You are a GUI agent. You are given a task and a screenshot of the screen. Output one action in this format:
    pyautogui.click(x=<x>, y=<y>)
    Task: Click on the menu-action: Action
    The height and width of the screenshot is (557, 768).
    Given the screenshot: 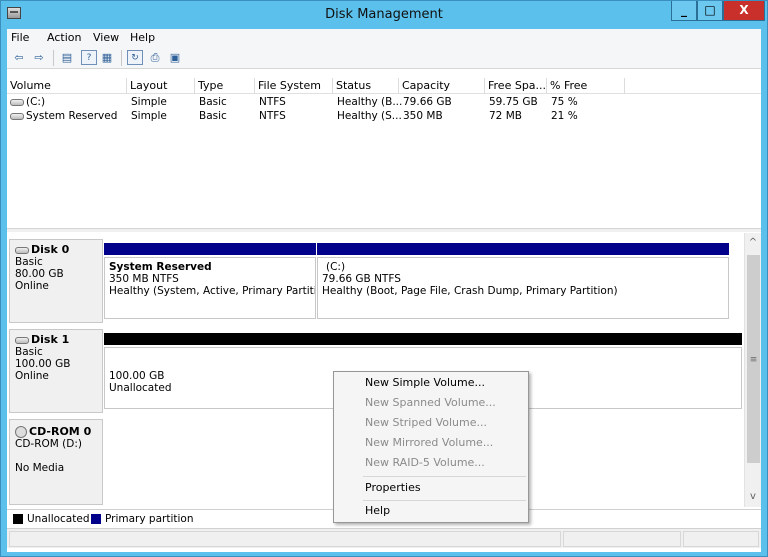 What is the action you would take?
    pyautogui.click(x=64, y=37)
    